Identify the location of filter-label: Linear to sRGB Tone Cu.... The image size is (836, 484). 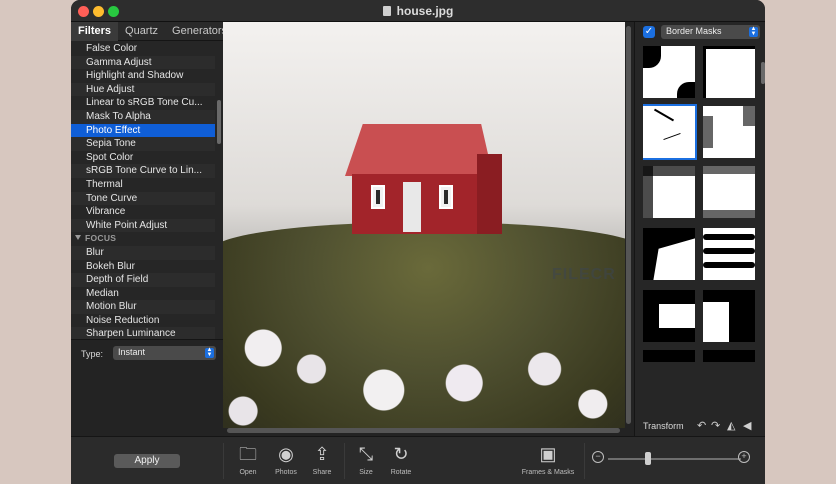
(144, 103).